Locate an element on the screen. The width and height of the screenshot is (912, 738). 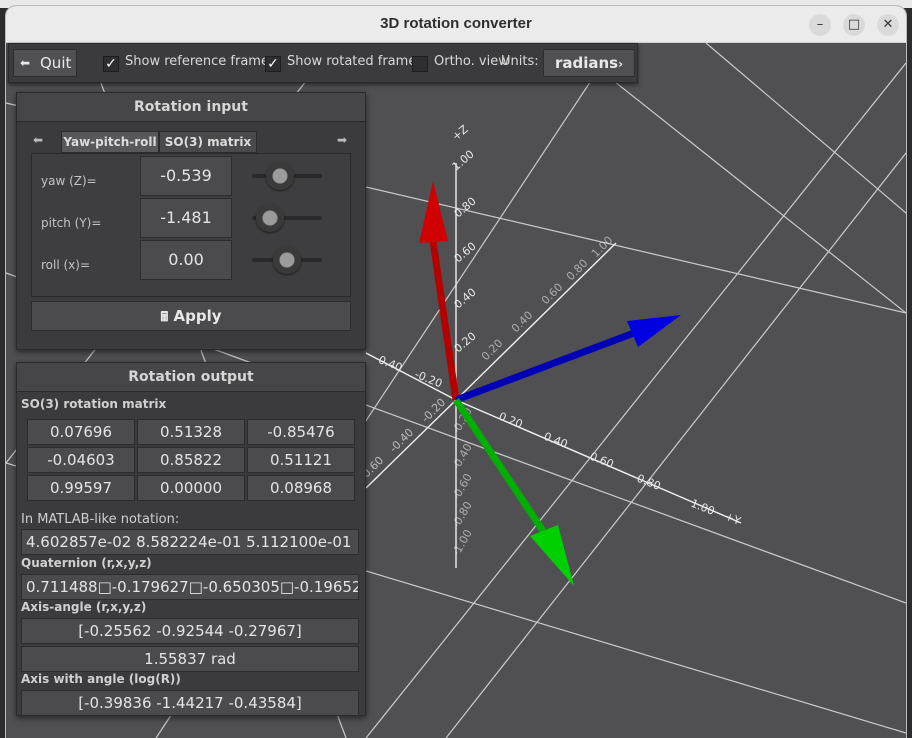
units-value: radians is located at coordinates (586, 63).